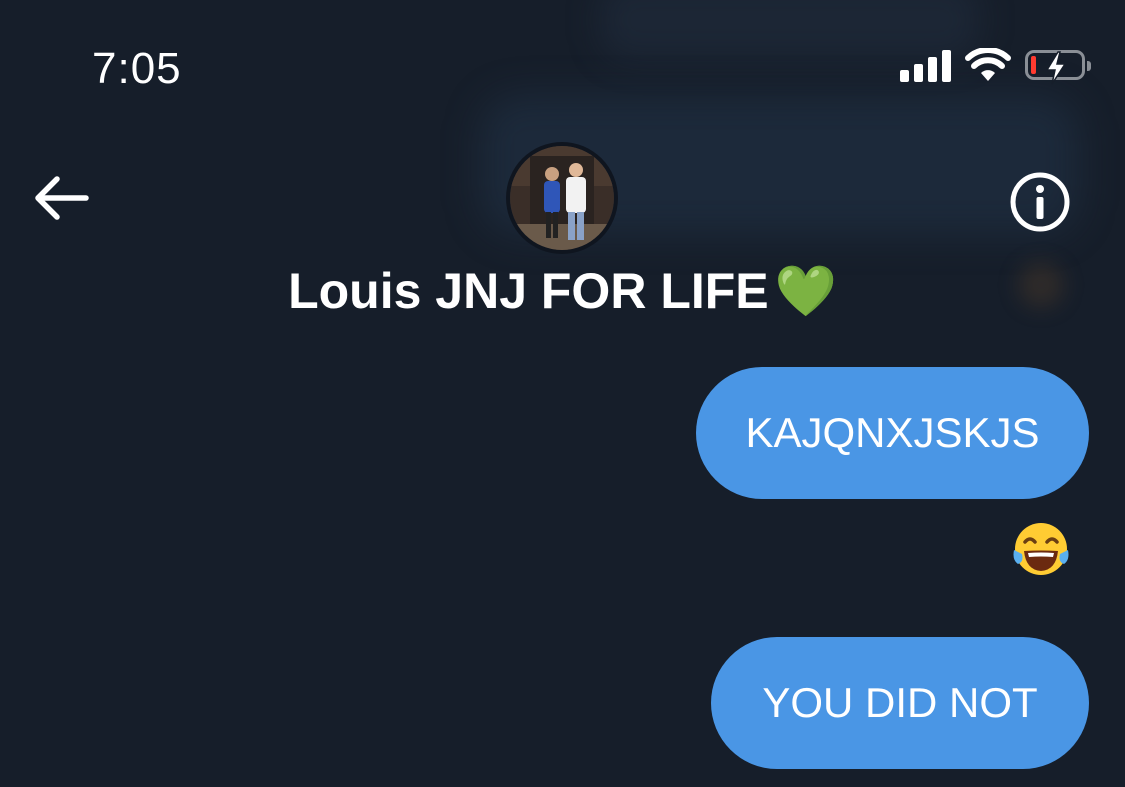 This screenshot has height=787, width=1125. I want to click on battery-charging-icon, so click(1058, 67).